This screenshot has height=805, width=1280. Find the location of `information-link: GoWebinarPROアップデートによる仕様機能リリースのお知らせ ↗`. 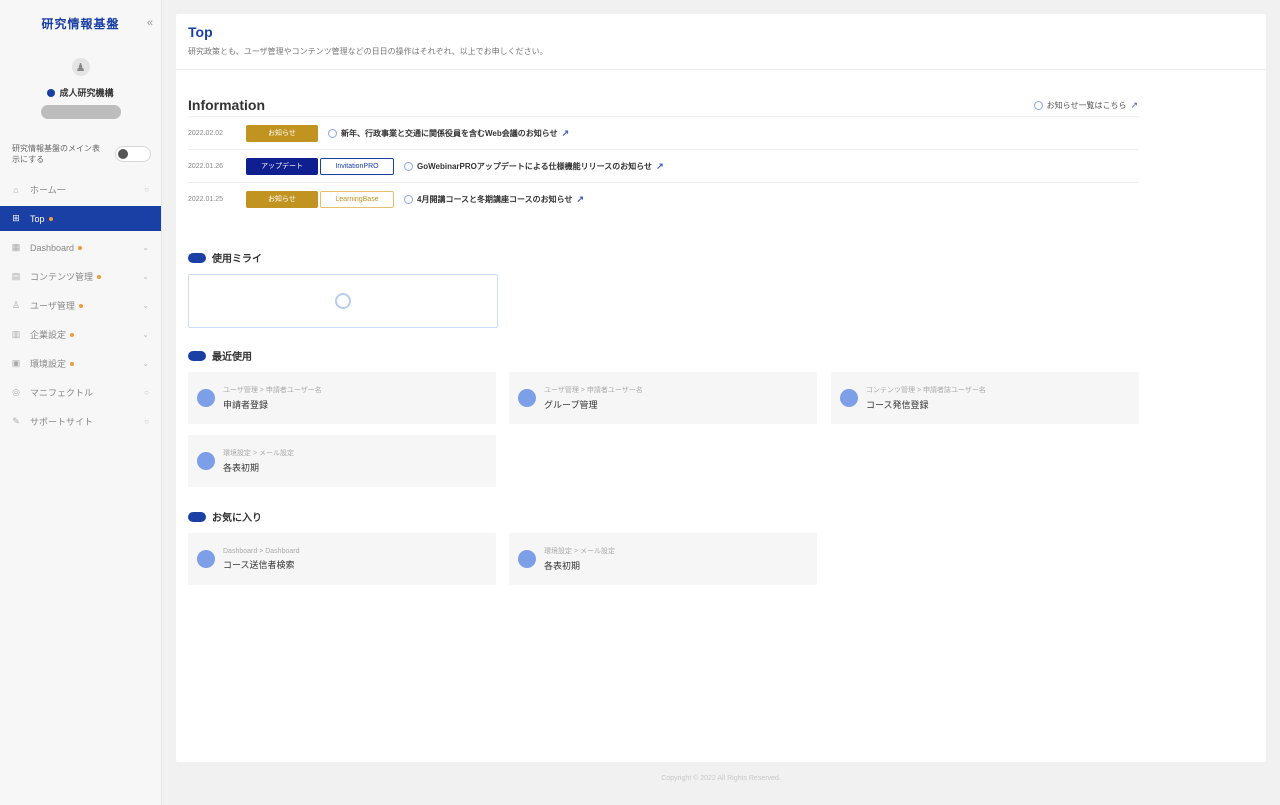

information-link: GoWebinarPROアップデートによる仕様機能リリースのお知らせ ↗ is located at coordinates (534, 166).